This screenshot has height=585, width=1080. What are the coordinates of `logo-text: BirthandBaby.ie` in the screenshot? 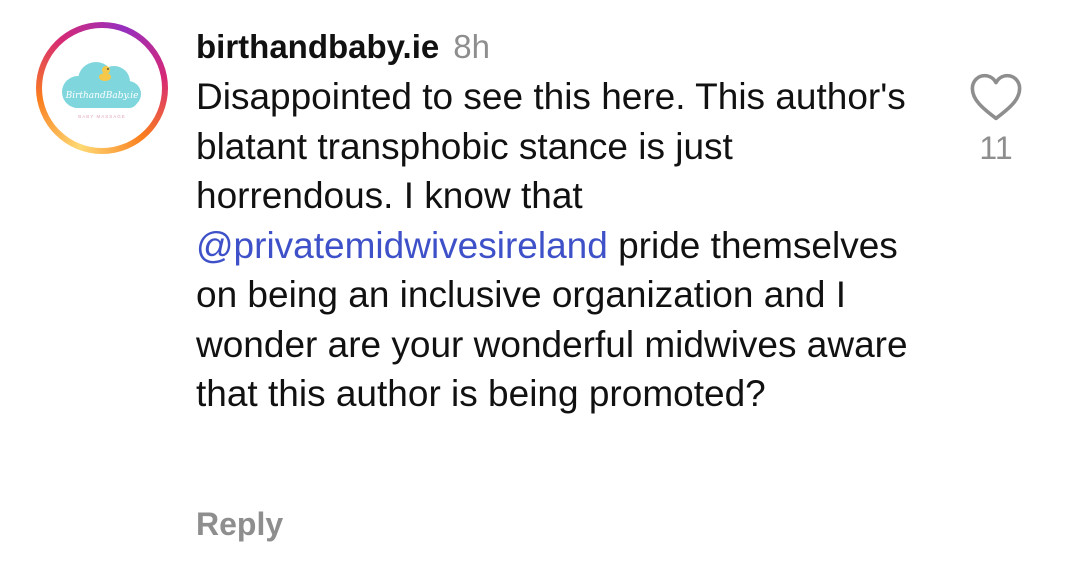 It's located at (102, 96).